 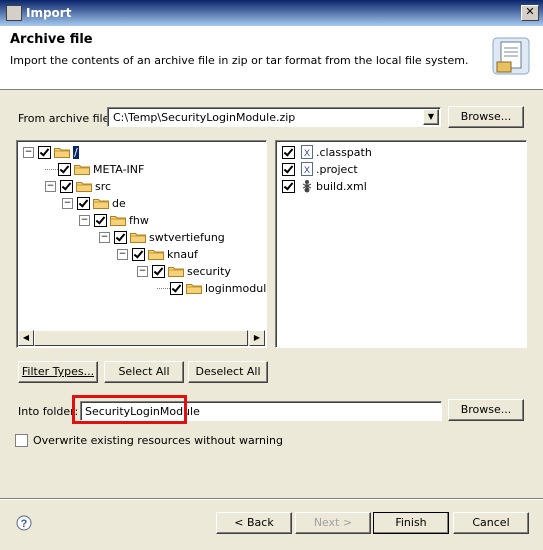 I want to click on cancel-button: Cancel, so click(x=491, y=523).